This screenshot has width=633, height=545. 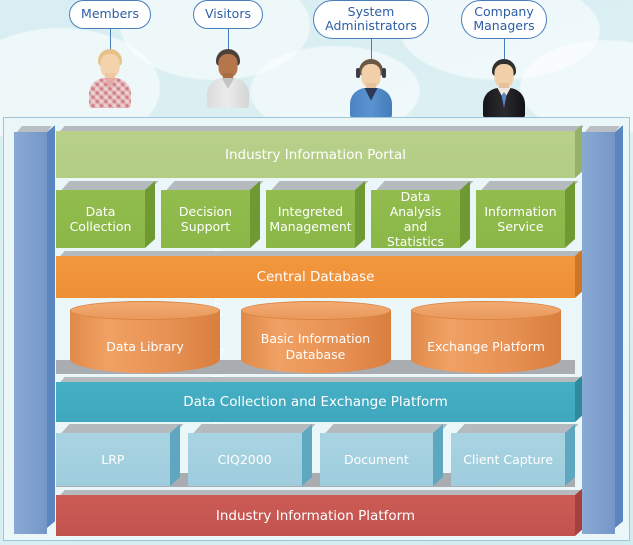 I want to click on cylinder-label: Basic Information Database, so click(x=316, y=347).